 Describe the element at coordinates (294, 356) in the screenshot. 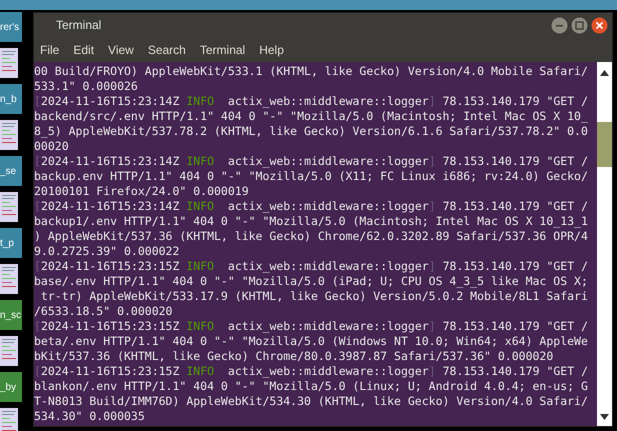

I see `terminal-line: bKit/537.36 (KHTML, like Gecko) Chrome/80.0.3987.87 Safari/537.36" 0.000020` at that location.